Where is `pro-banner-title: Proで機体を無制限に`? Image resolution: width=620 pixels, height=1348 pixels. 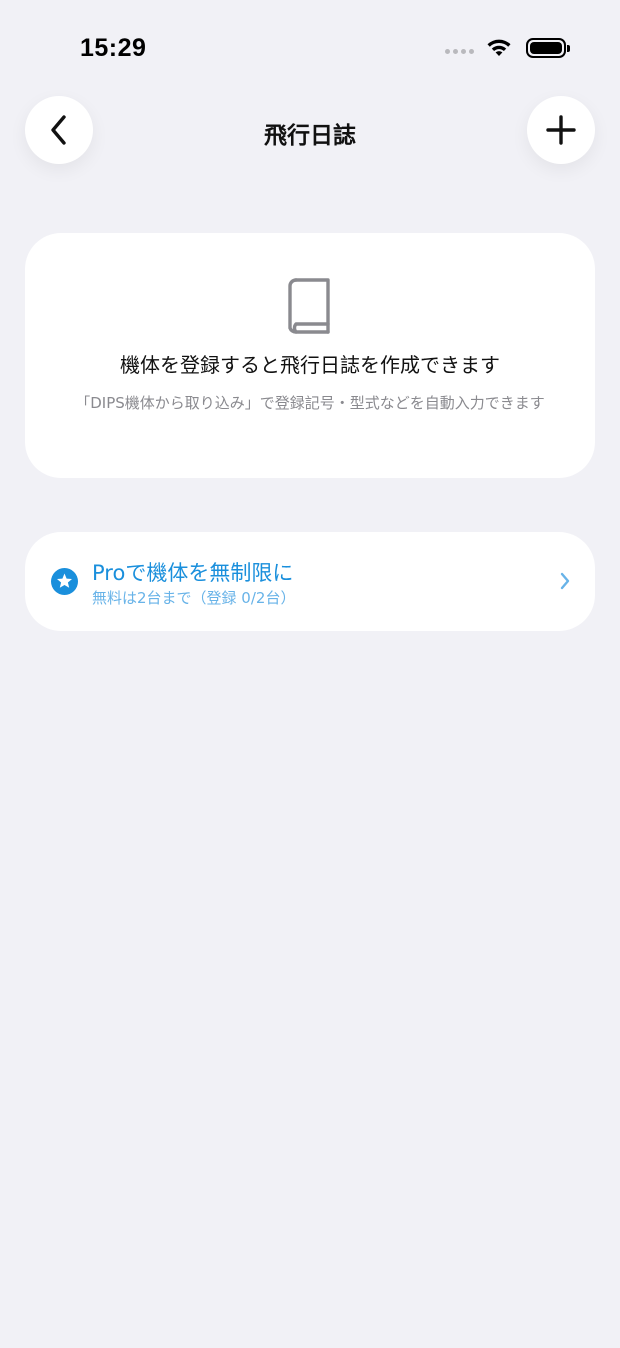
pro-banner-title: Proで機体を無制限に is located at coordinates (193, 573).